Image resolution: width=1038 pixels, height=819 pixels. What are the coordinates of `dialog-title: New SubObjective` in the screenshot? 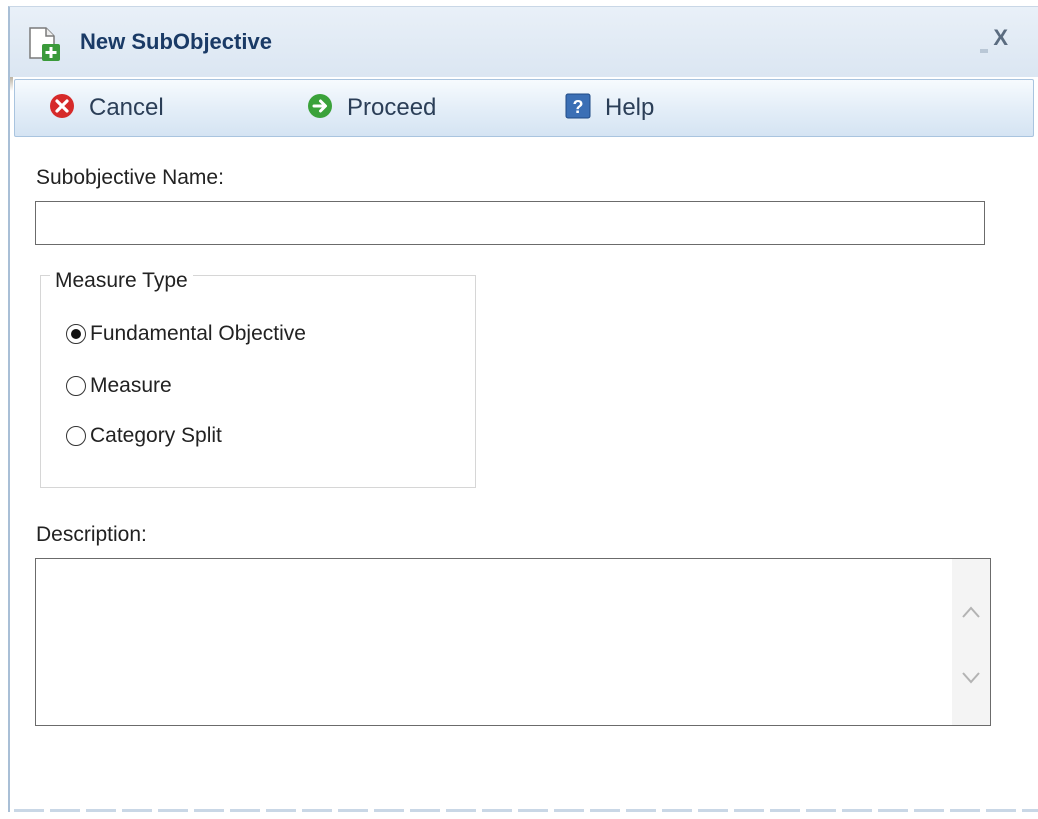 It's located at (176, 41).